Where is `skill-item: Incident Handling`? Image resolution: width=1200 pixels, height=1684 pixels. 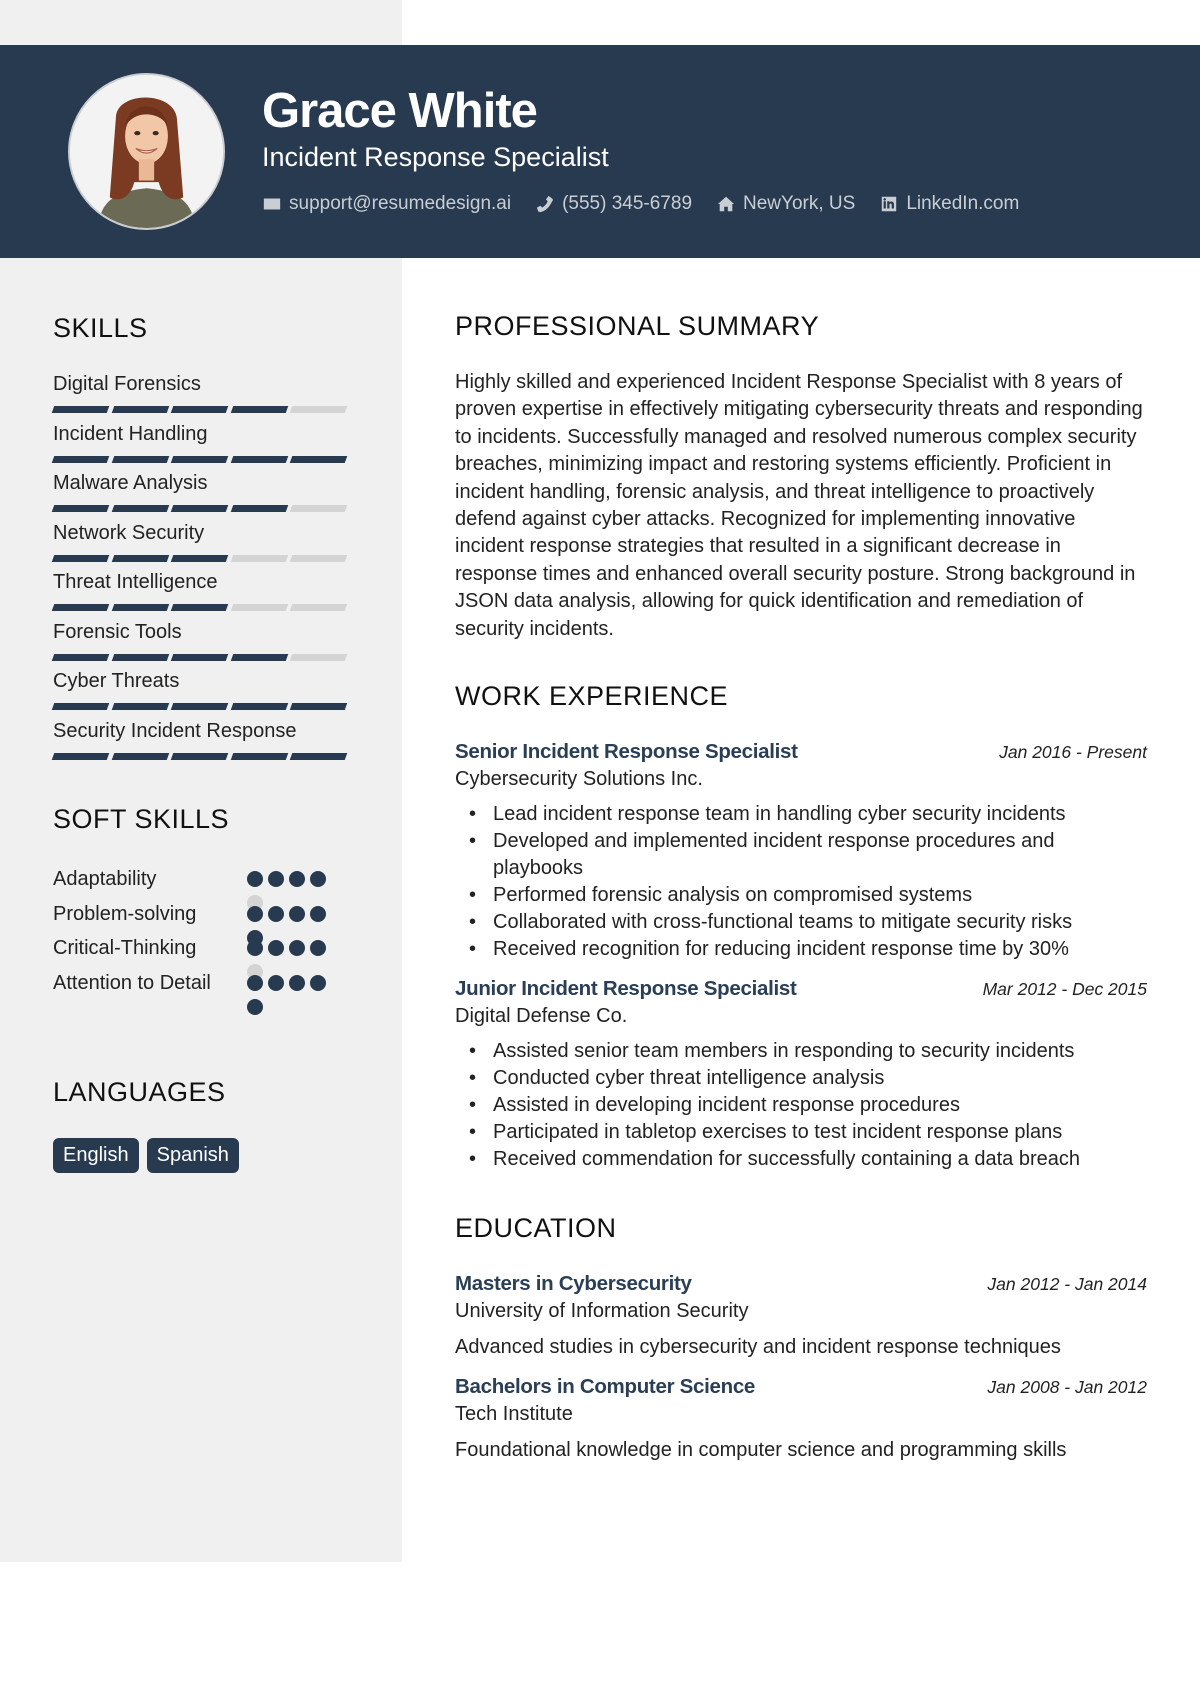 skill-item: Incident Handling is located at coordinates (202, 447).